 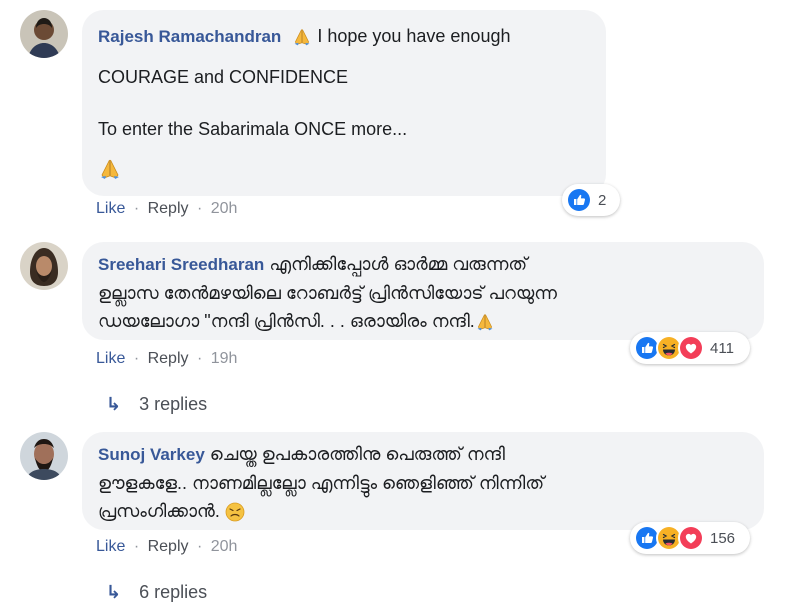 I want to click on comment-text-line: എനിക്കിപ്പോൾ ഓർമ്മ വരുന്നത്, so click(x=396, y=264).